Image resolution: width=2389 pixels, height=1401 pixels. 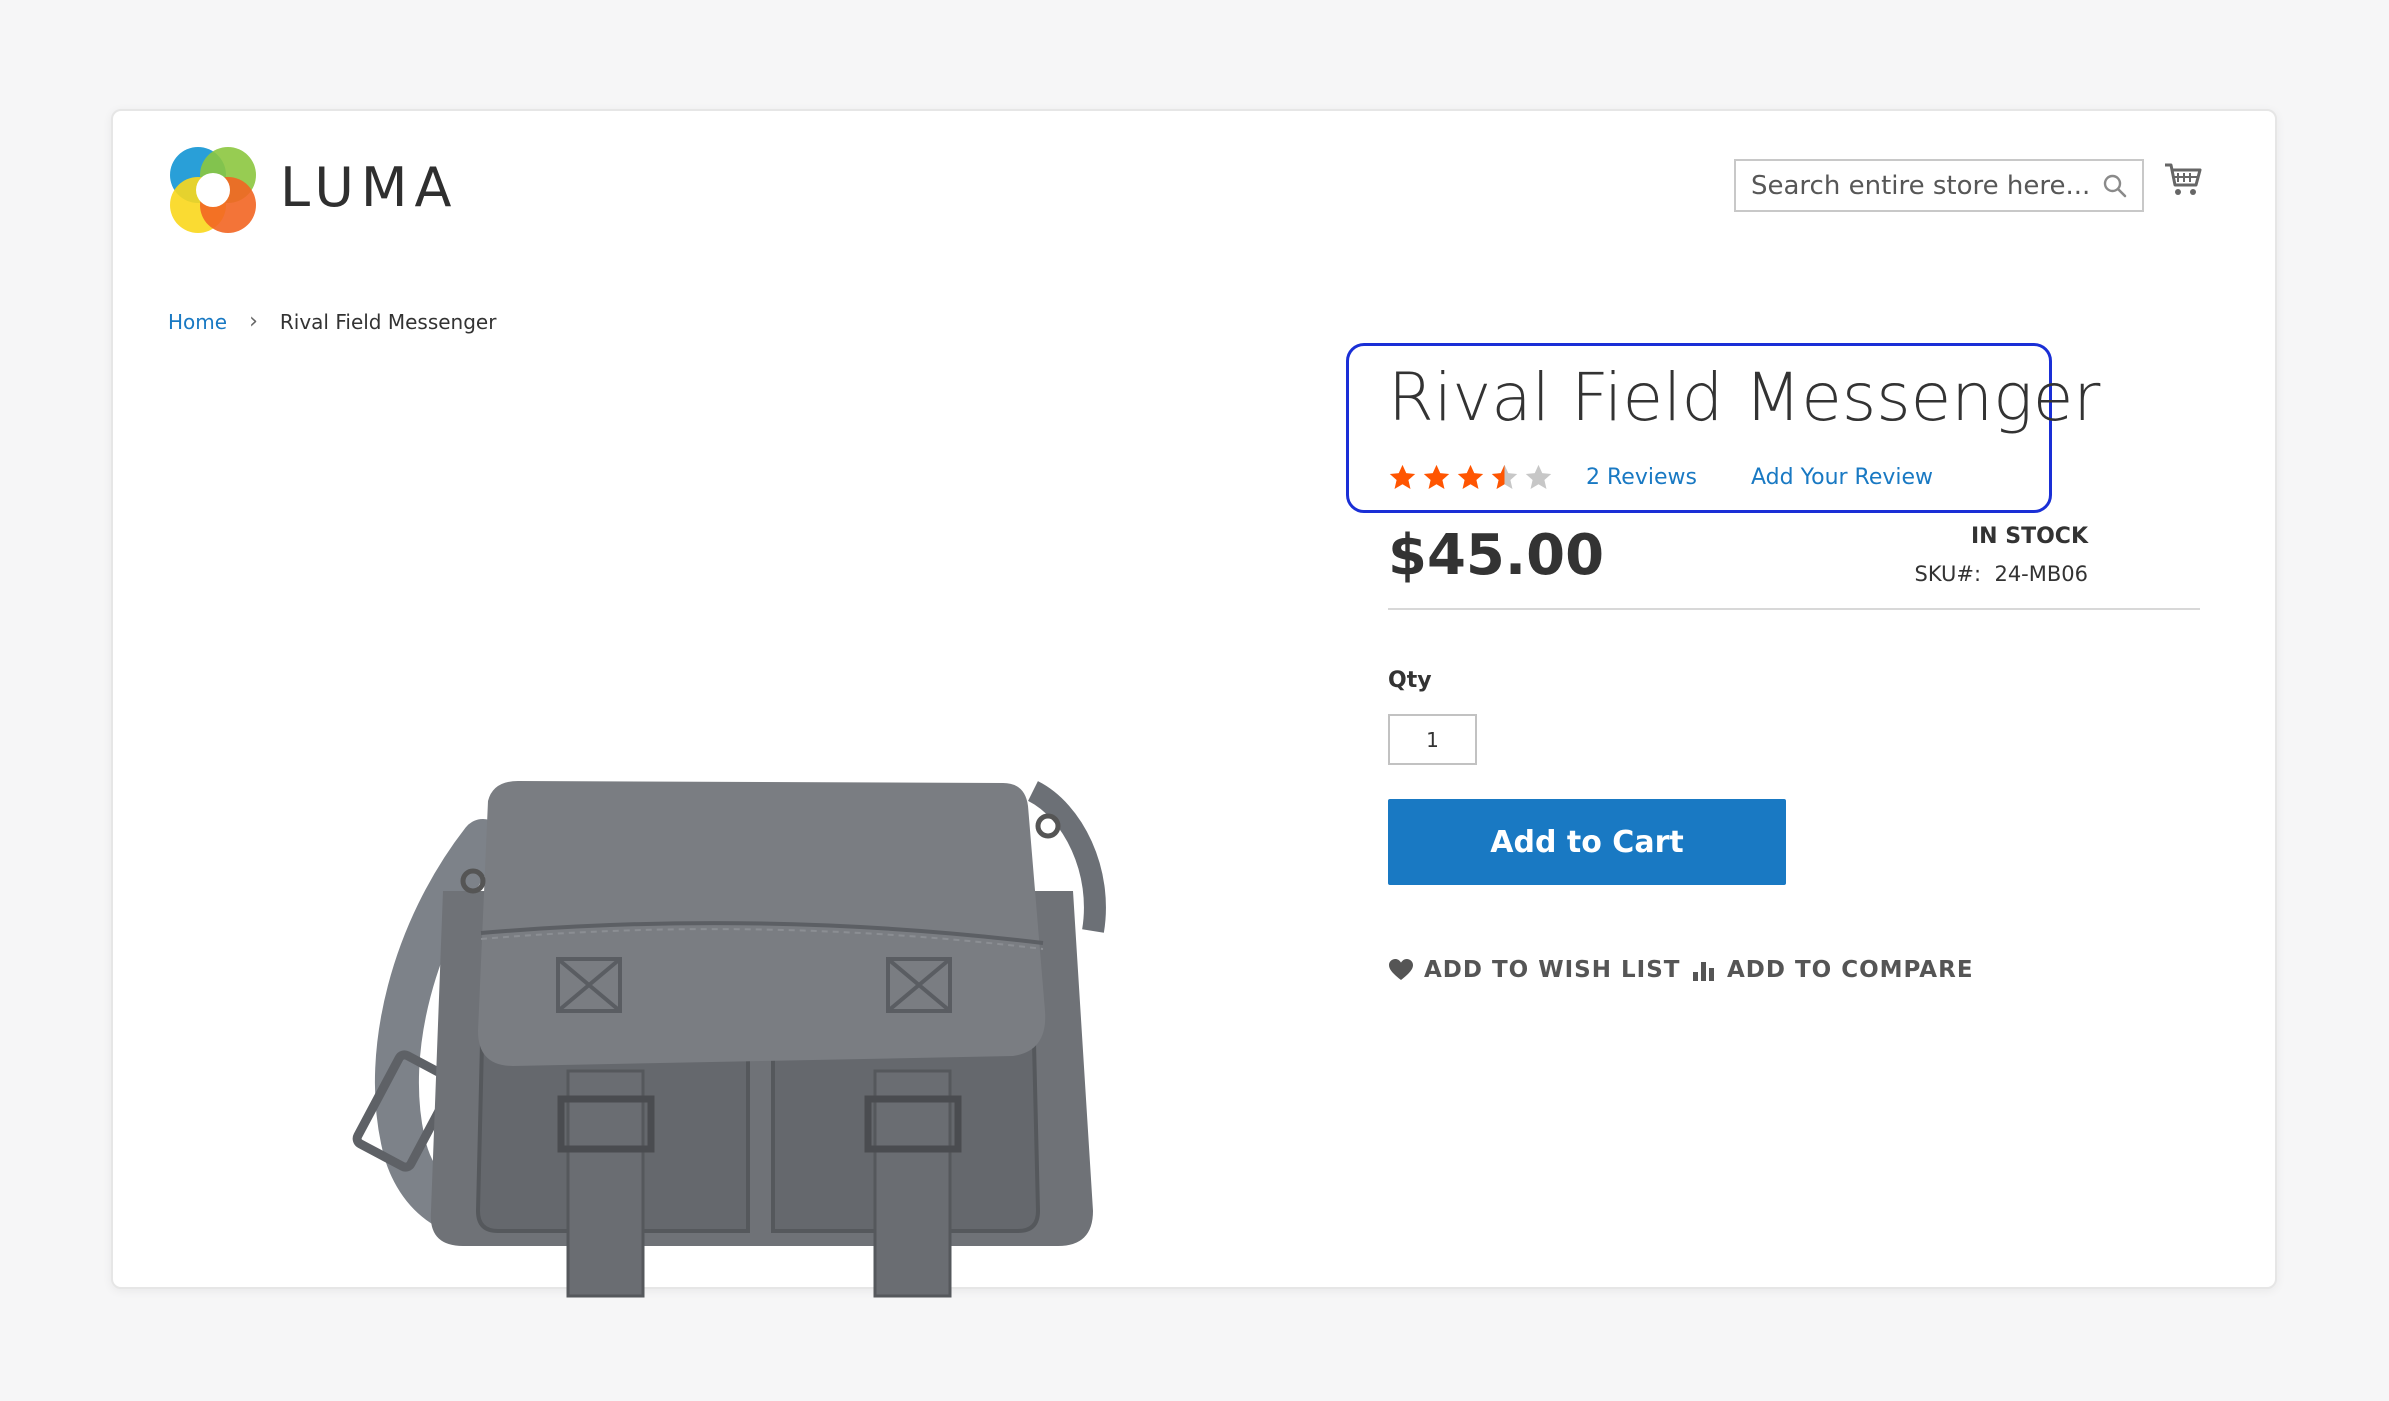 I want to click on add-to-compare-link: ADD TO COMPARE, so click(x=1832, y=970).